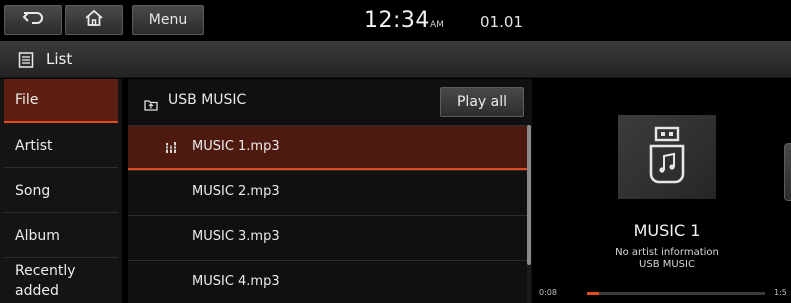  I want to click on now-playing-icon, so click(173, 150).